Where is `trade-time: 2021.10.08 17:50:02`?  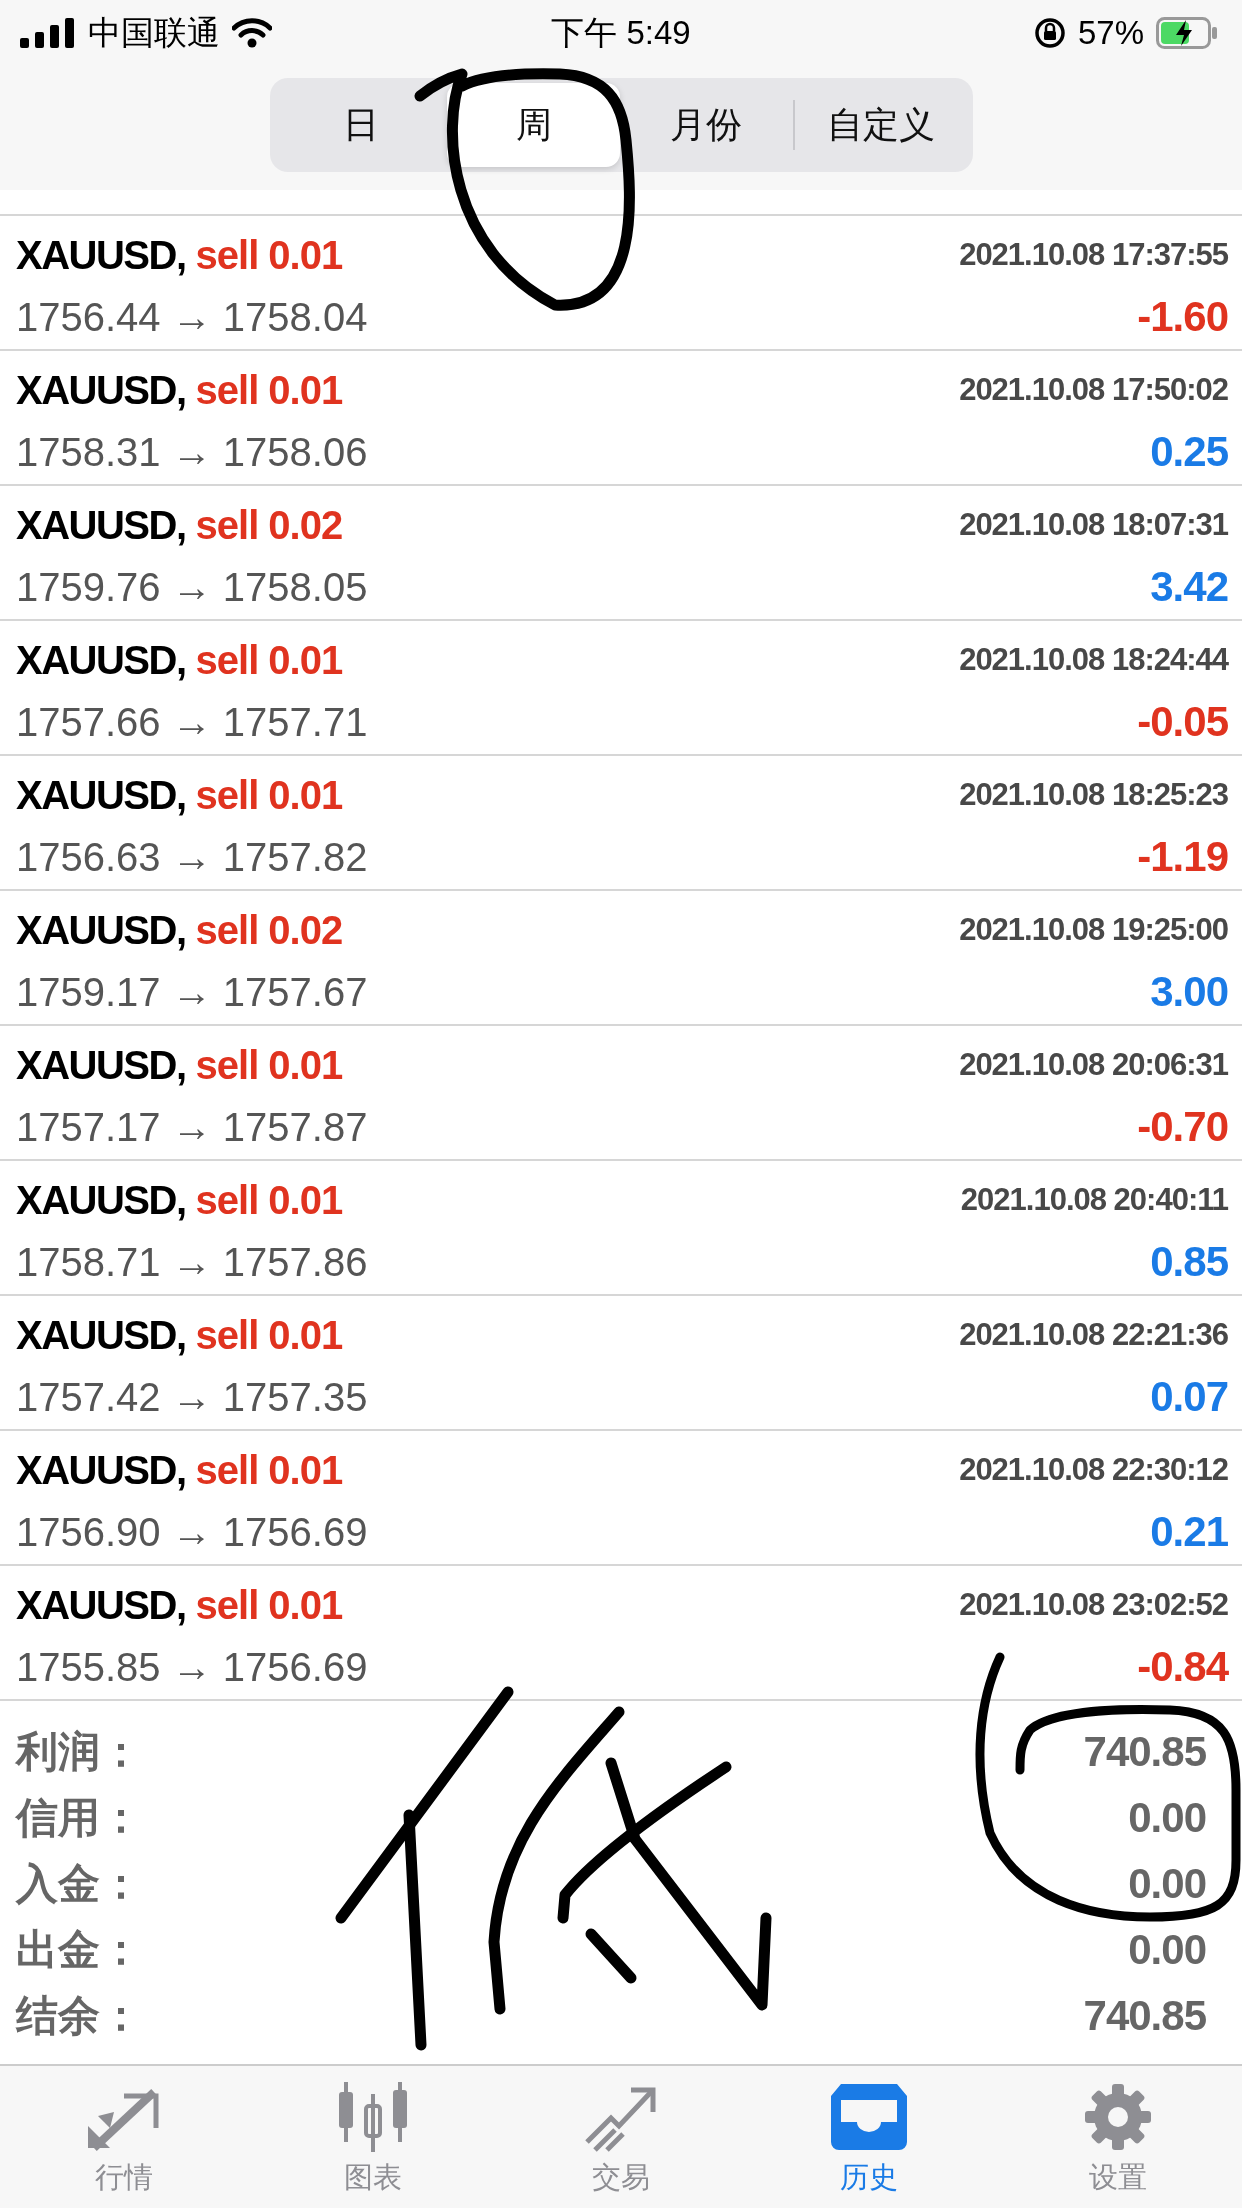
trade-time: 2021.10.08 17:50:02 is located at coordinates (1093, 390).